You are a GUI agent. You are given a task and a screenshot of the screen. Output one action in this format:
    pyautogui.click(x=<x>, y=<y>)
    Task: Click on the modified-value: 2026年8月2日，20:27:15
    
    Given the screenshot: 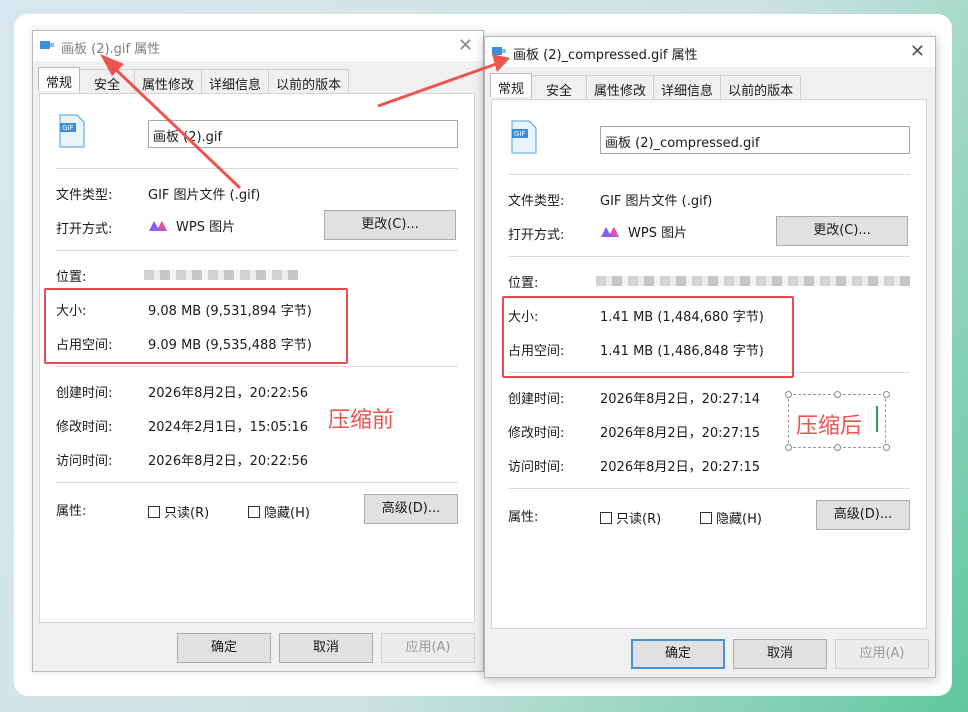 What is the action you would take?
    pyautogui.click(x=680, y=433)
    